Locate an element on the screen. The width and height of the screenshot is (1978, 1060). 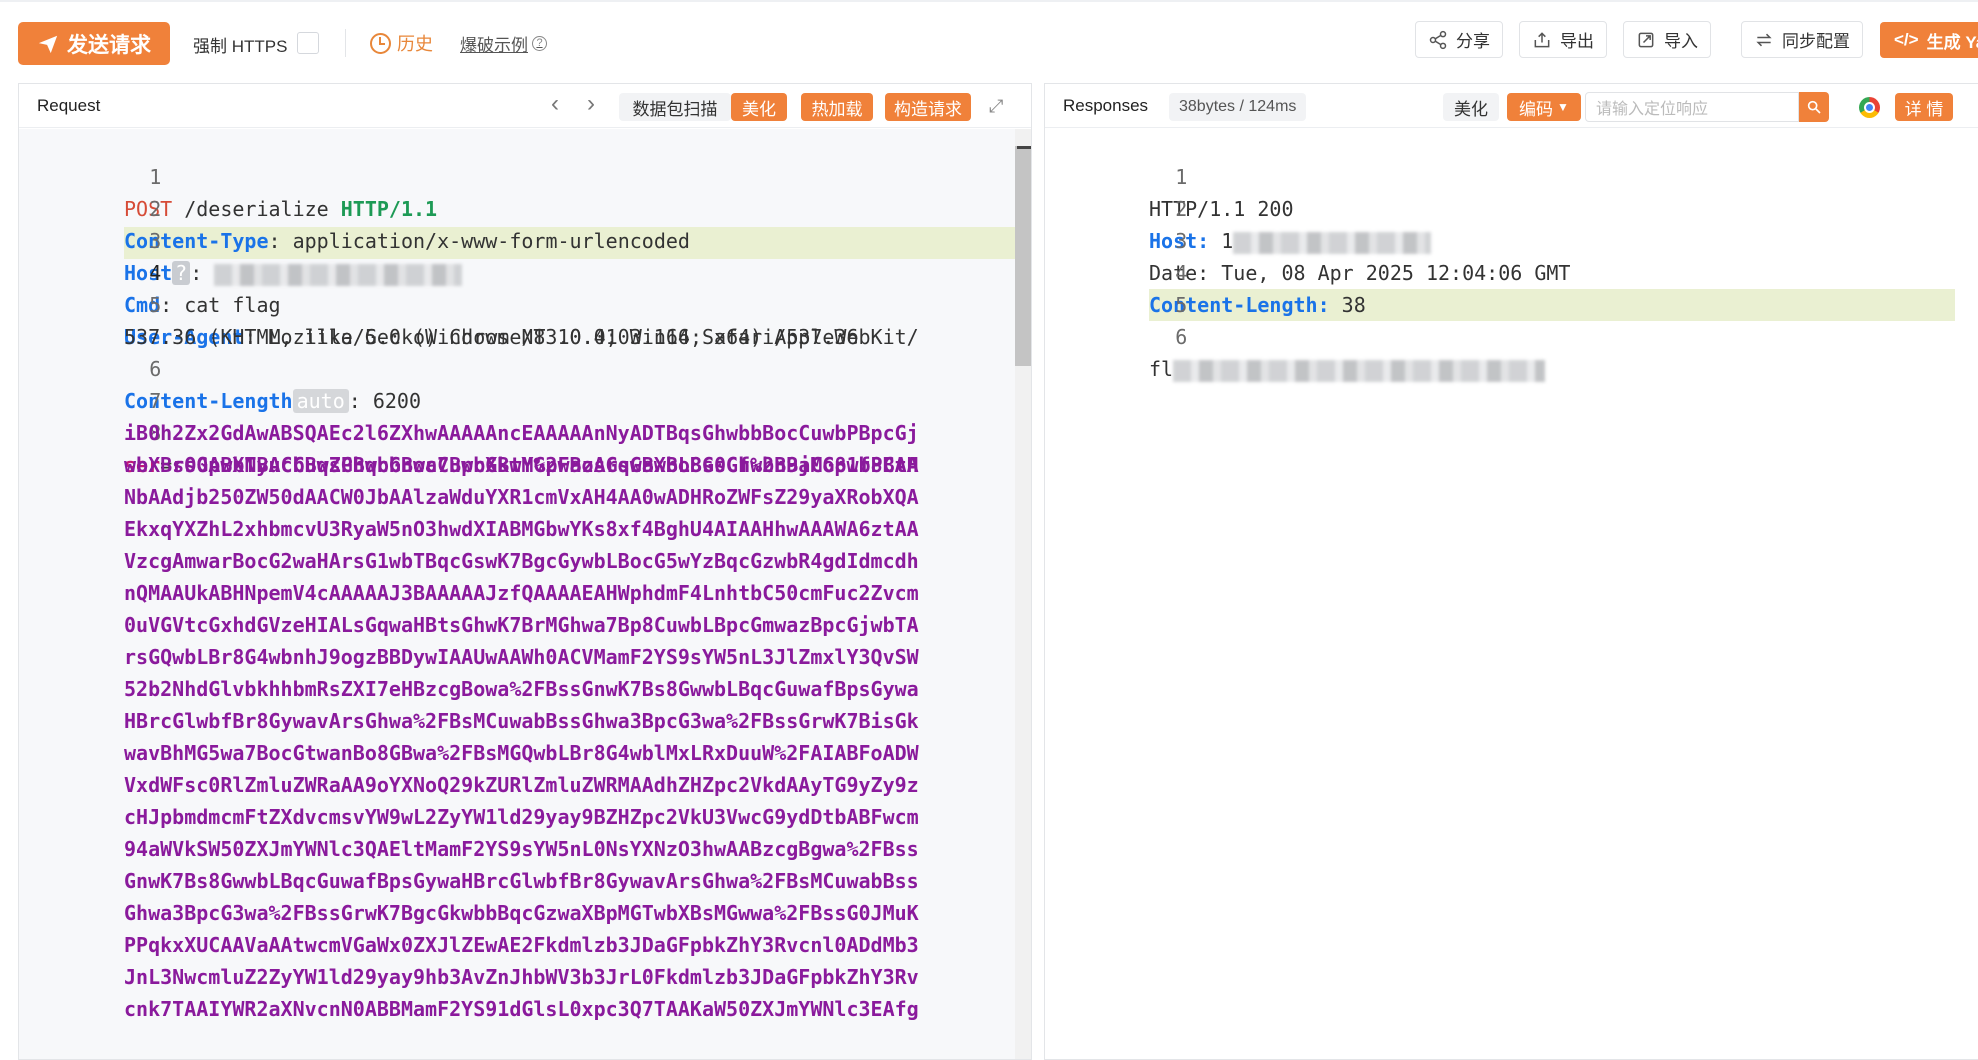
packet-scan-button: 数据包扫描 is located at coordinates (675, 107).